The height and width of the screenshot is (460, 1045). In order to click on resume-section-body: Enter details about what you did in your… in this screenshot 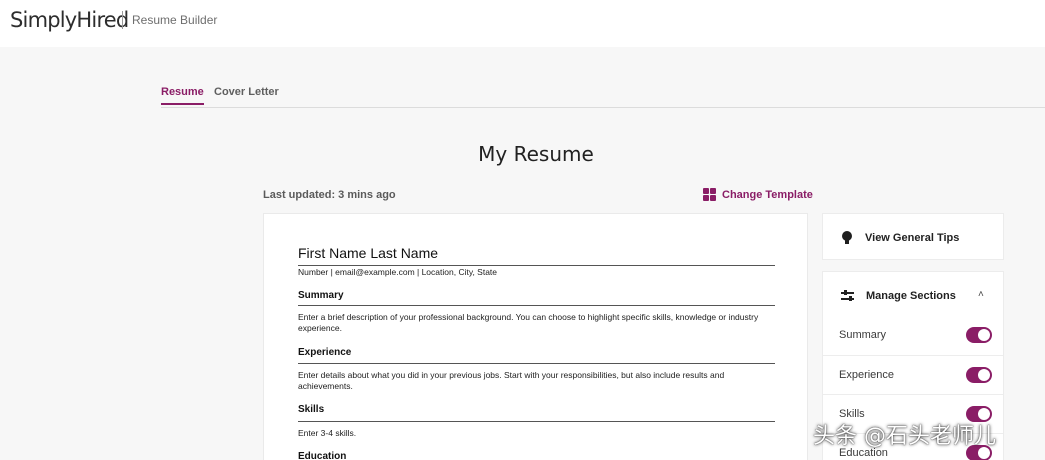, I will do `click(511, 380)`.